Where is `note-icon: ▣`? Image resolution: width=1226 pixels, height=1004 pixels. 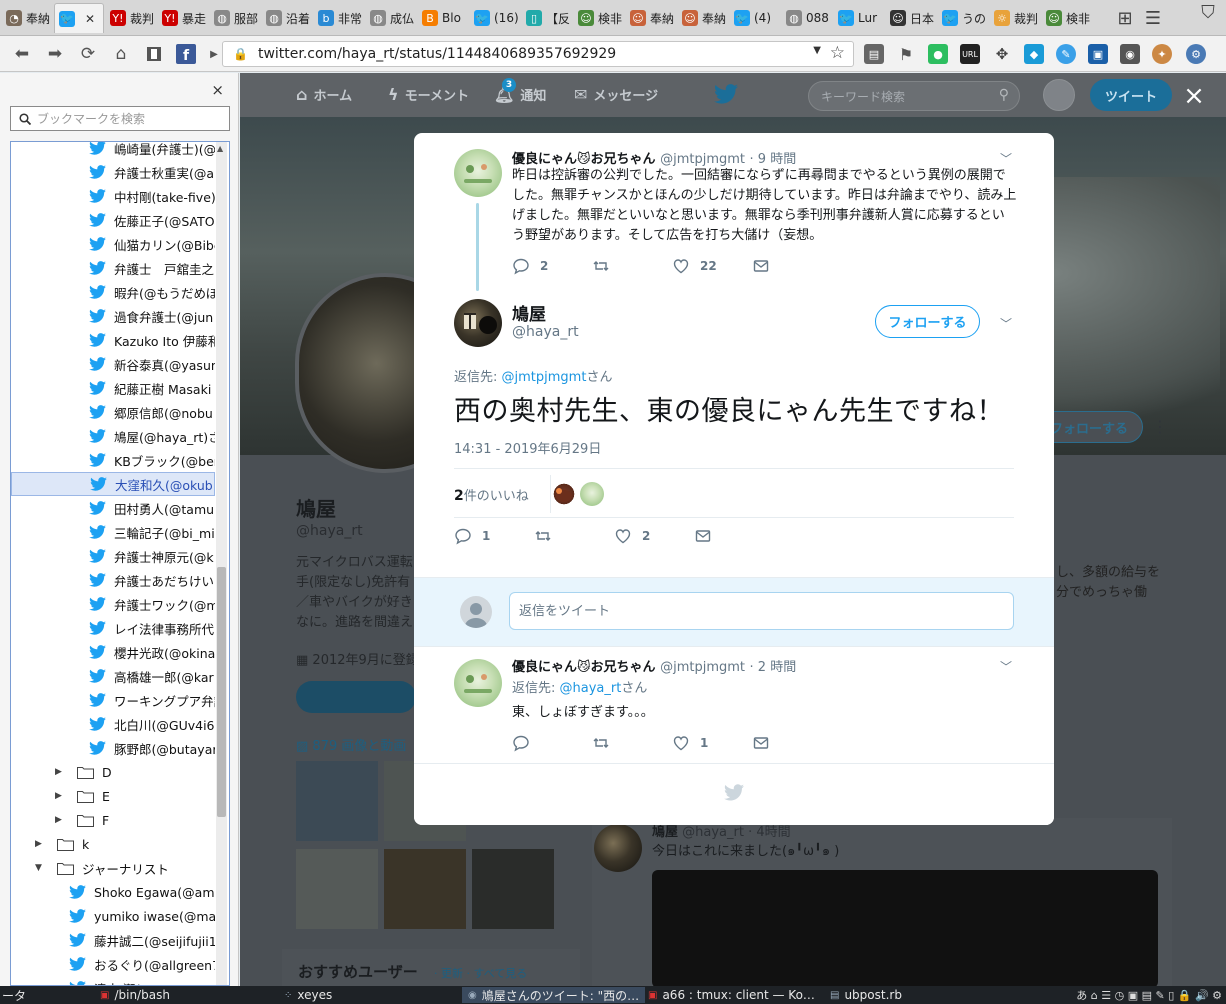
note-icon: ▣ is located at coordinates (1098, 54).